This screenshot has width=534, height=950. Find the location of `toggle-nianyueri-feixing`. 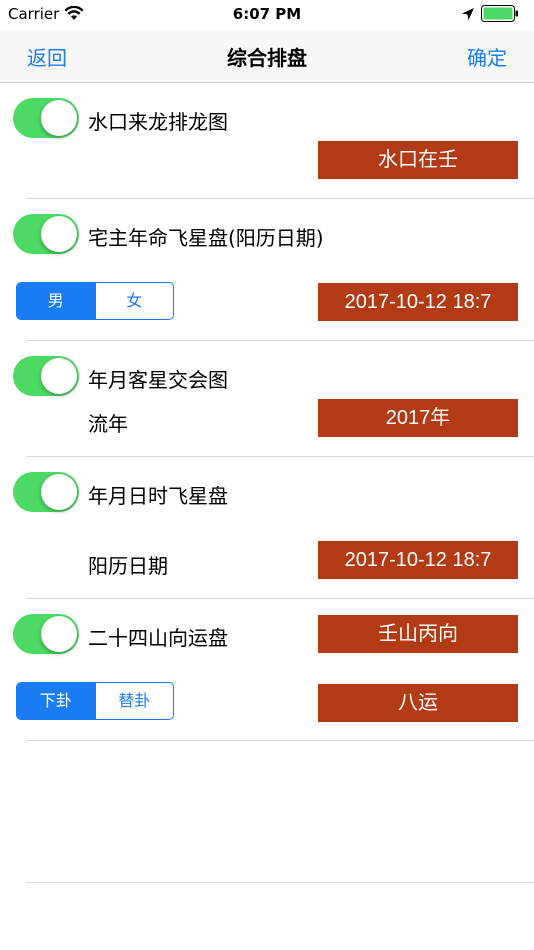

toggle-nianyueri-feixing is located at coordinates (46, 492).